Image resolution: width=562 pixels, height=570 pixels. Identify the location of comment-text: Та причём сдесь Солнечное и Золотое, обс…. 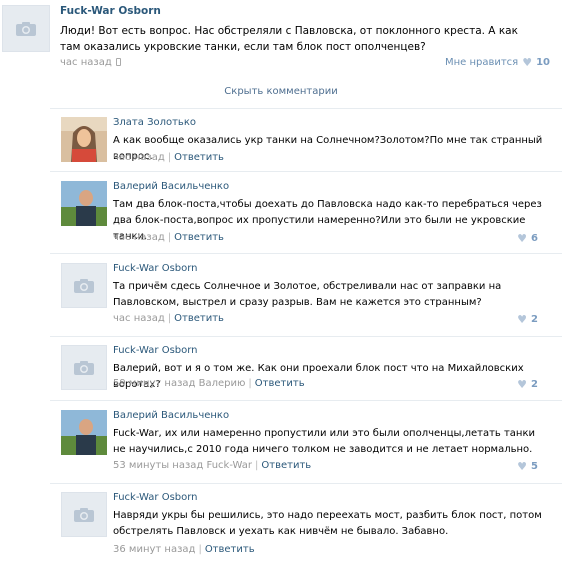
(307, 294).